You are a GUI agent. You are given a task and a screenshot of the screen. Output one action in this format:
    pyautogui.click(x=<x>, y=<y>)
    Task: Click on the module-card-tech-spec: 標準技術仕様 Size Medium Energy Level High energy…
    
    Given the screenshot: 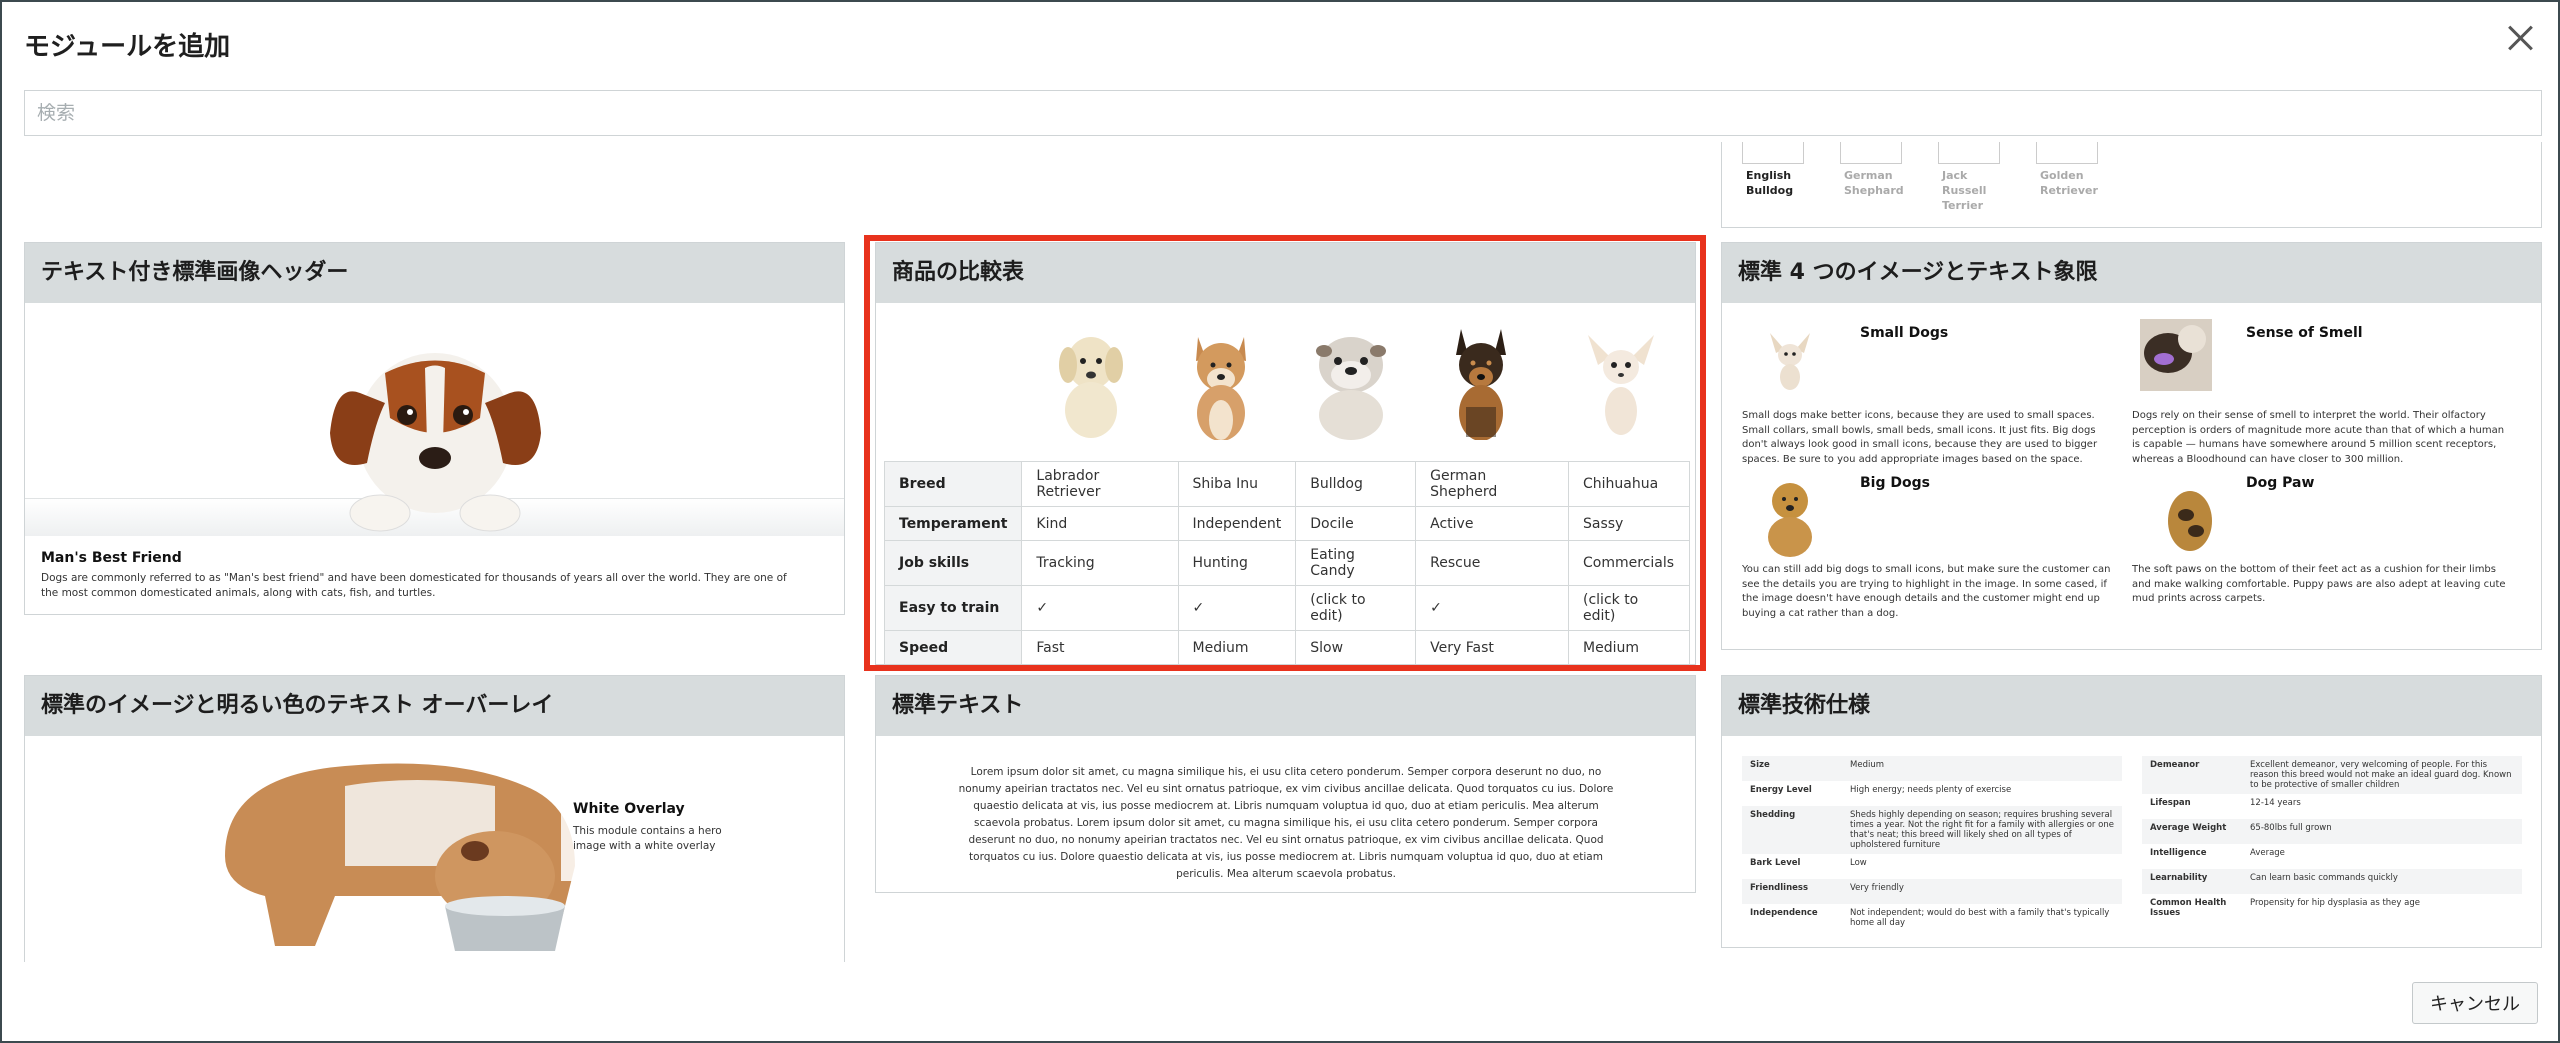 What is the action you would take?
    pyautogui.click(x=2131, y=811)
    